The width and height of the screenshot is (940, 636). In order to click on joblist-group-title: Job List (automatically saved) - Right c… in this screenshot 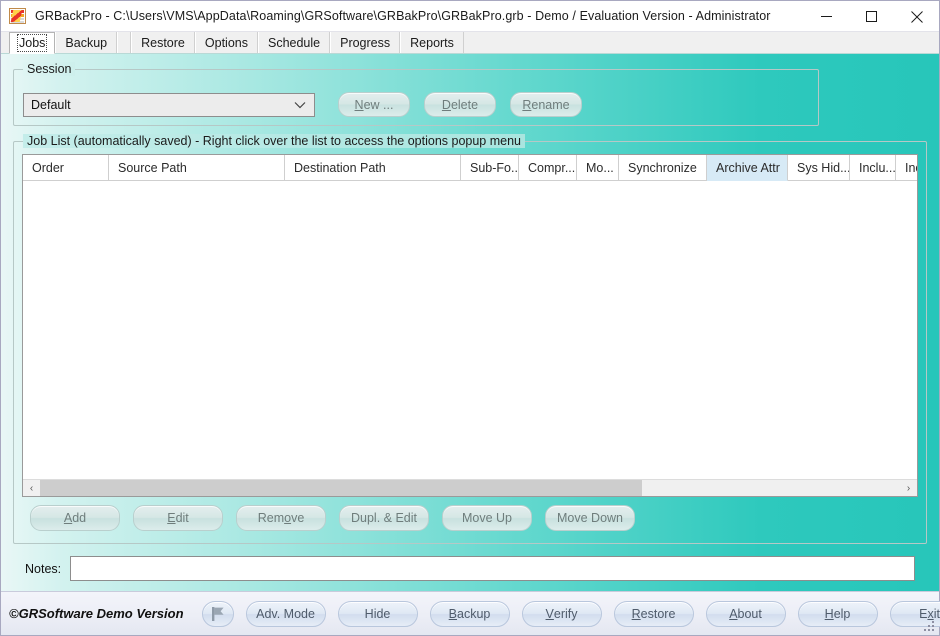, I will do `click(274, 141)`.